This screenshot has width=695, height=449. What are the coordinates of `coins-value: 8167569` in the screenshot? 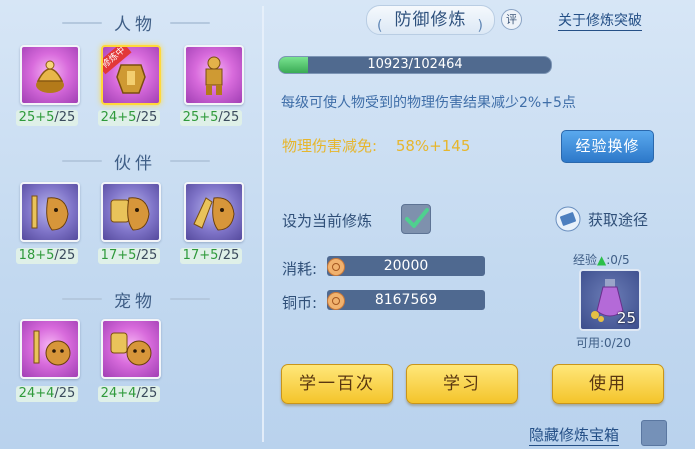 It's located at (406, 300).